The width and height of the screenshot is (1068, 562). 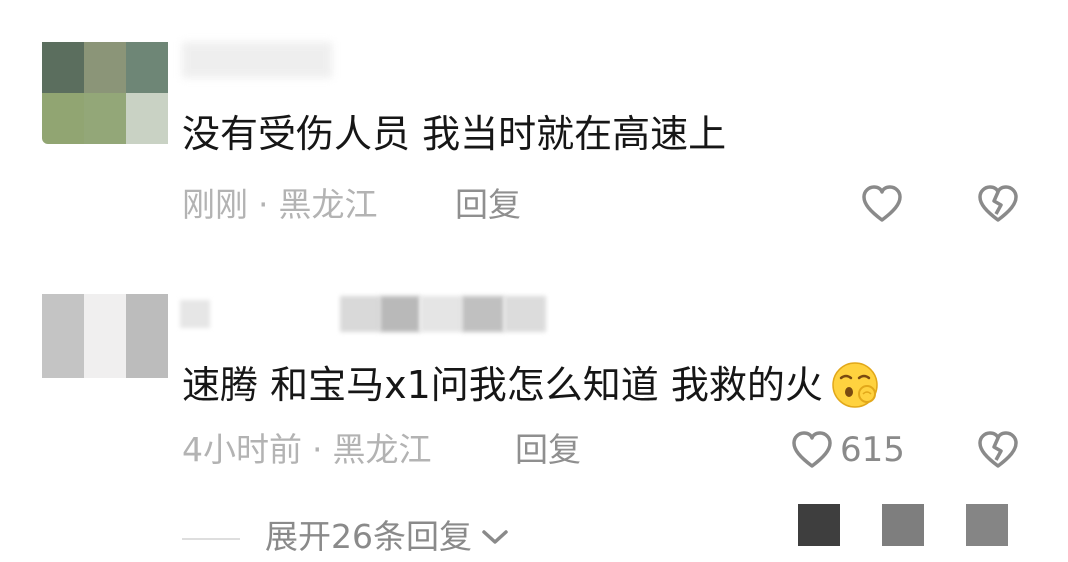 I want to click on like-button: 615, so click(x=847, y=450).